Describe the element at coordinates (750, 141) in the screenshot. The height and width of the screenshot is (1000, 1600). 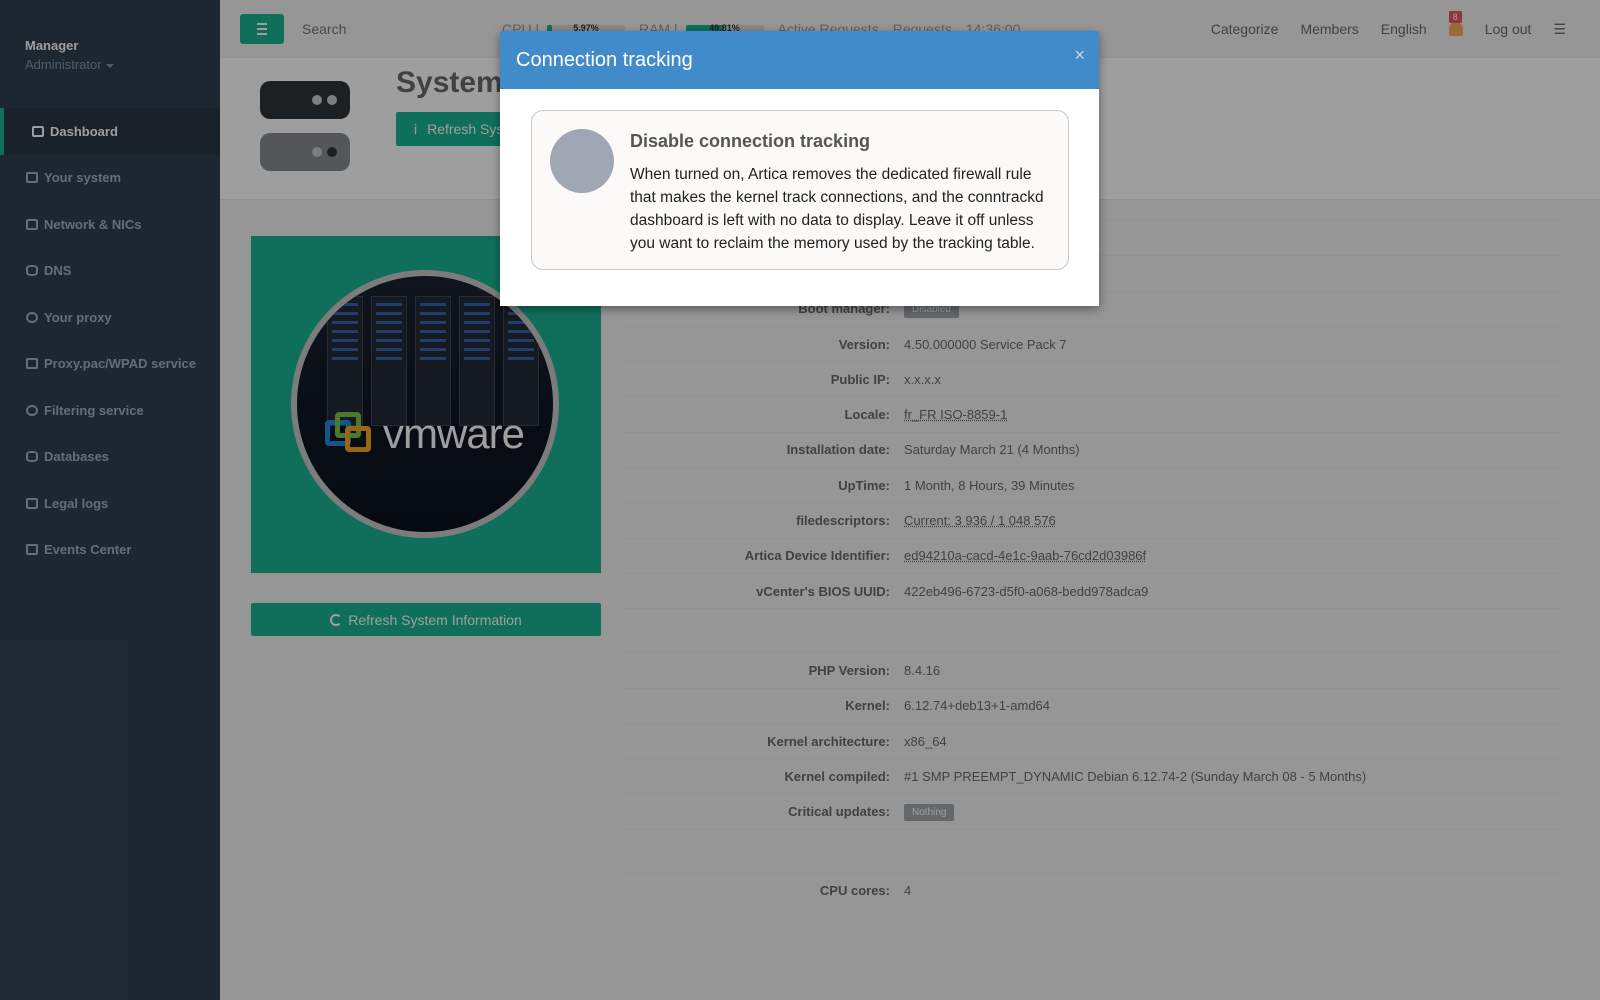
I see `notice-title: Disable connection tracking` at that location.